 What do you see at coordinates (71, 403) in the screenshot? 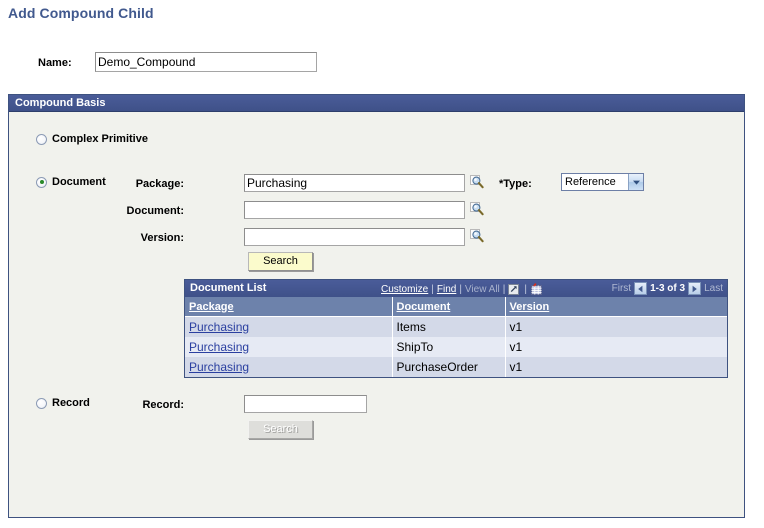
I see `radio-record-label: Record` at bounding box center [71, 403].